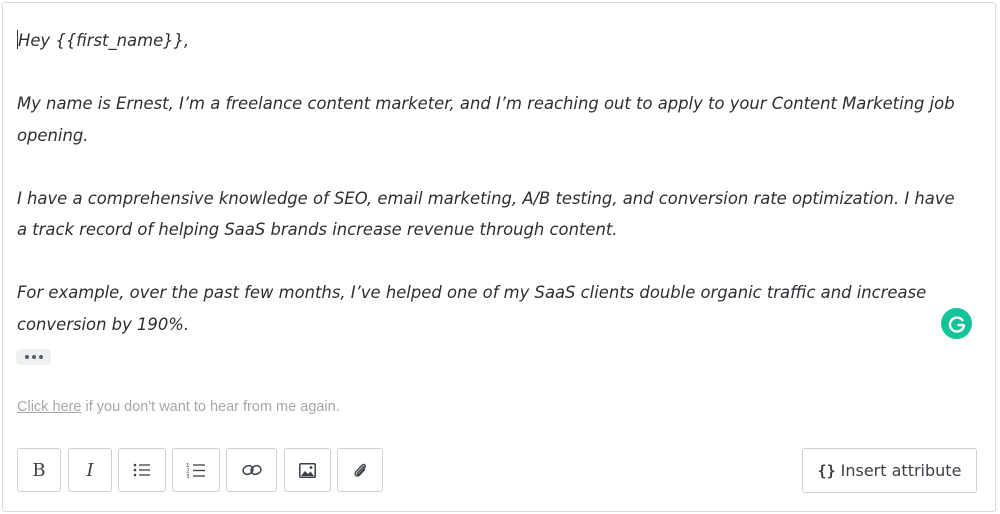 This screenshot has width=1000, height=514. I want to click on insert-attribute-label: Insert attribute, so click(901, 470).